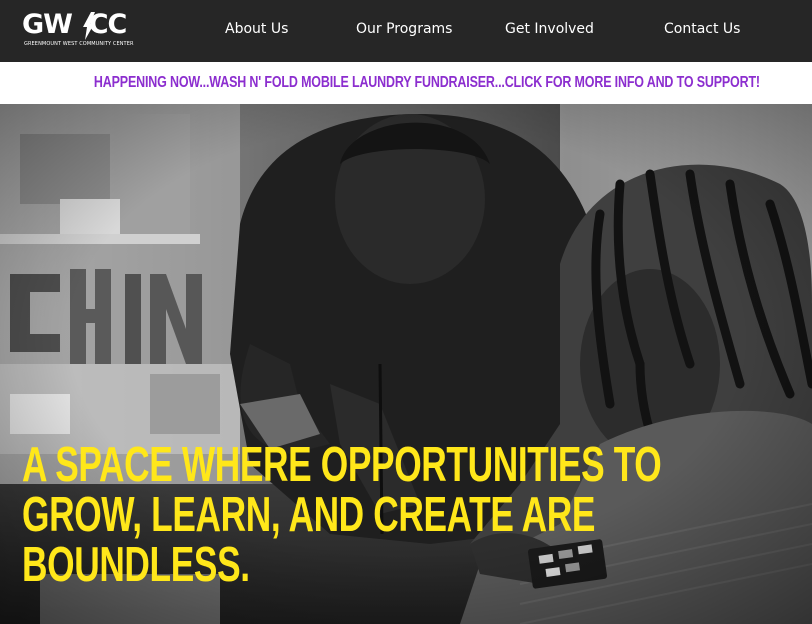  Describe the element at coordinates (256, 29) in the screenshot. I see `nav-about-us: About Us` at that location.